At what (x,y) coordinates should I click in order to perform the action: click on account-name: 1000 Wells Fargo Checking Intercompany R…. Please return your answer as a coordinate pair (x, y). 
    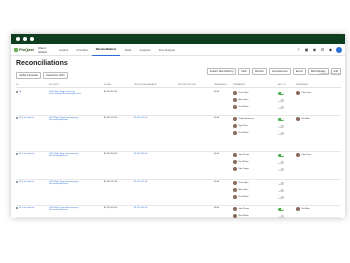
    Looking at the image, I should click on (68, 93).